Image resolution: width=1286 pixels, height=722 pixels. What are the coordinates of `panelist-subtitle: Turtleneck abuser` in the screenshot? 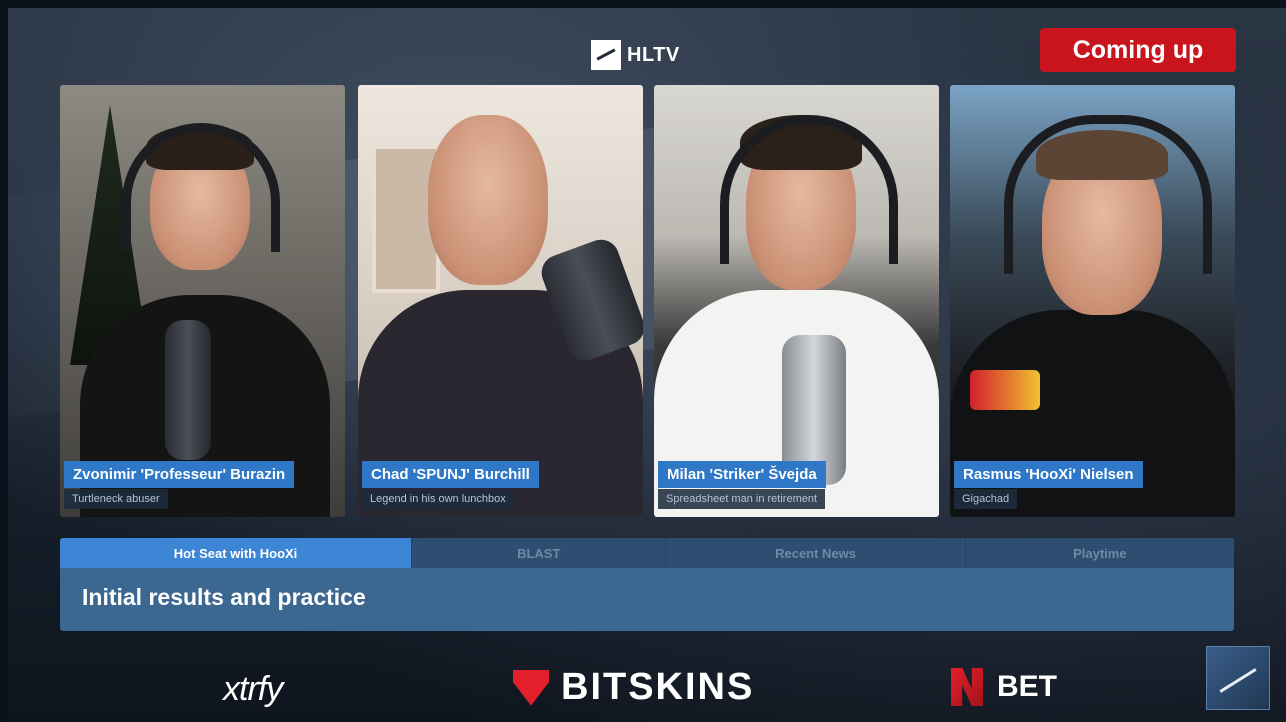 It's located at (116, 499).